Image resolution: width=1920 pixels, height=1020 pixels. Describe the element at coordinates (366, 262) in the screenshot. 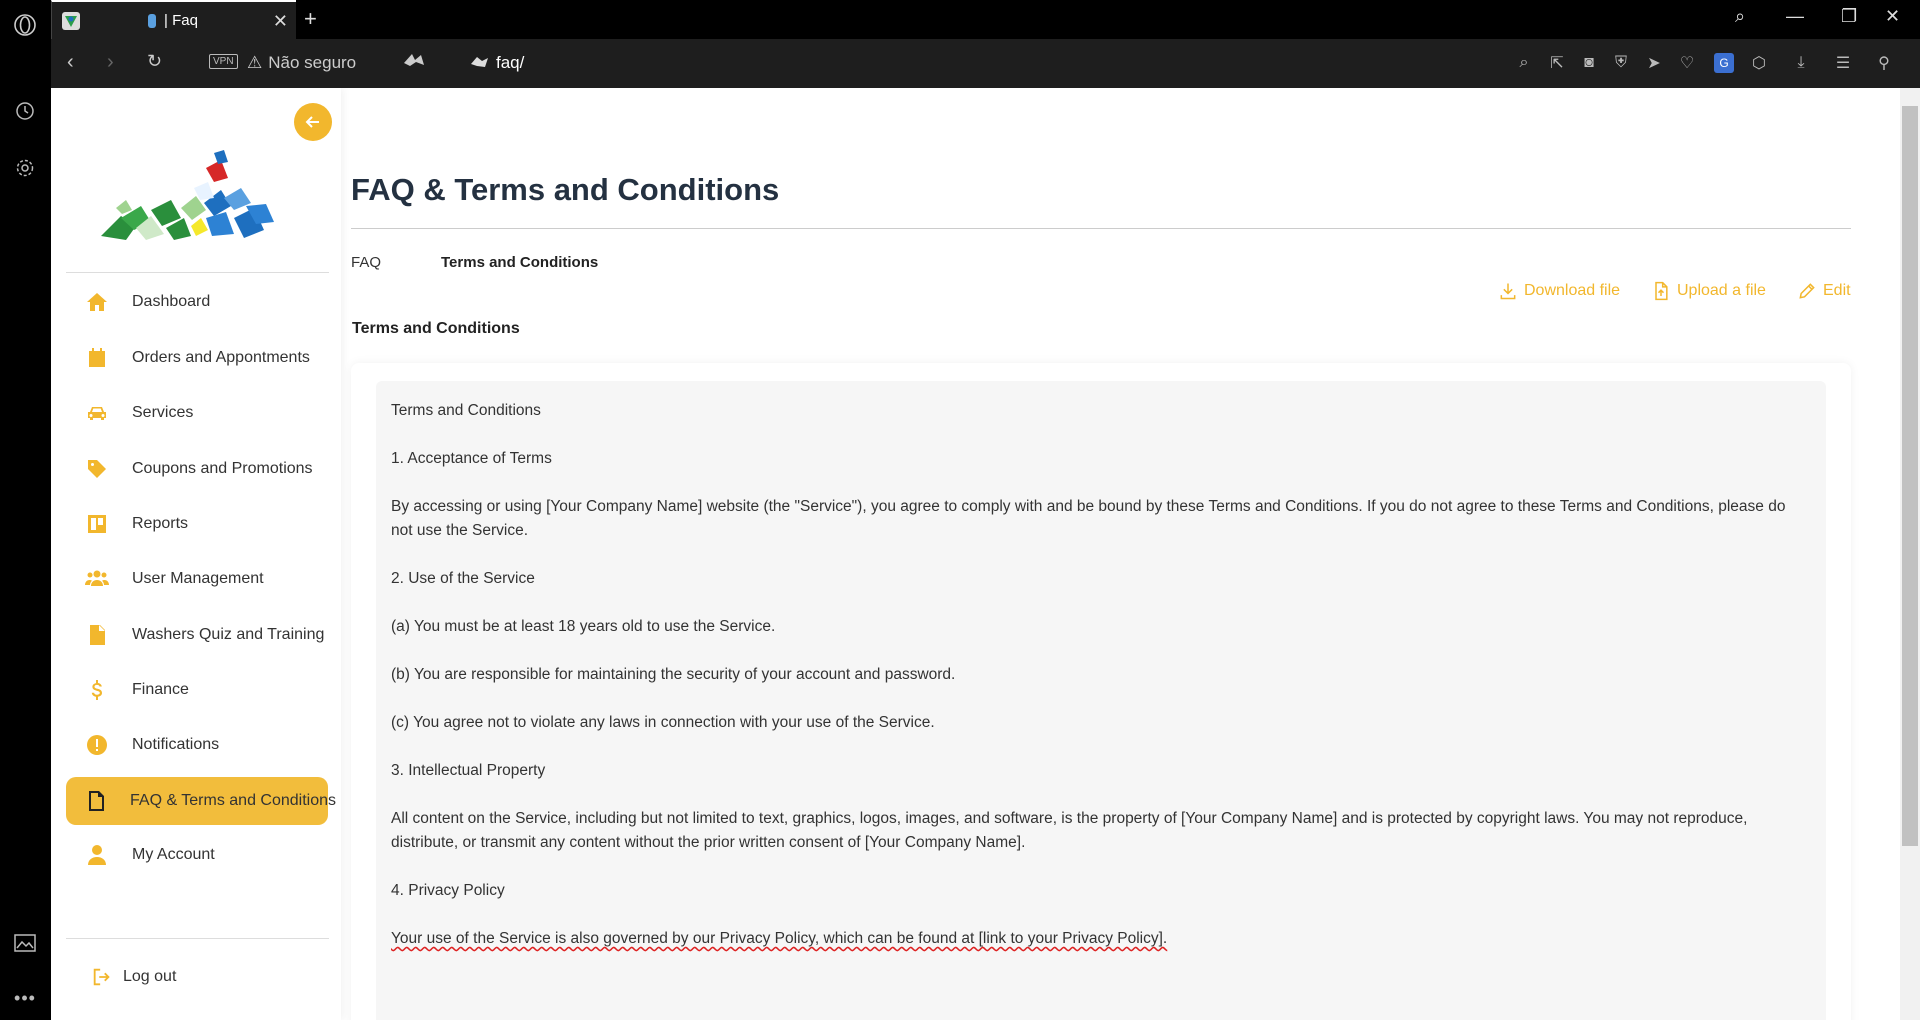

I see `tab-faq: FAQ` at that location.